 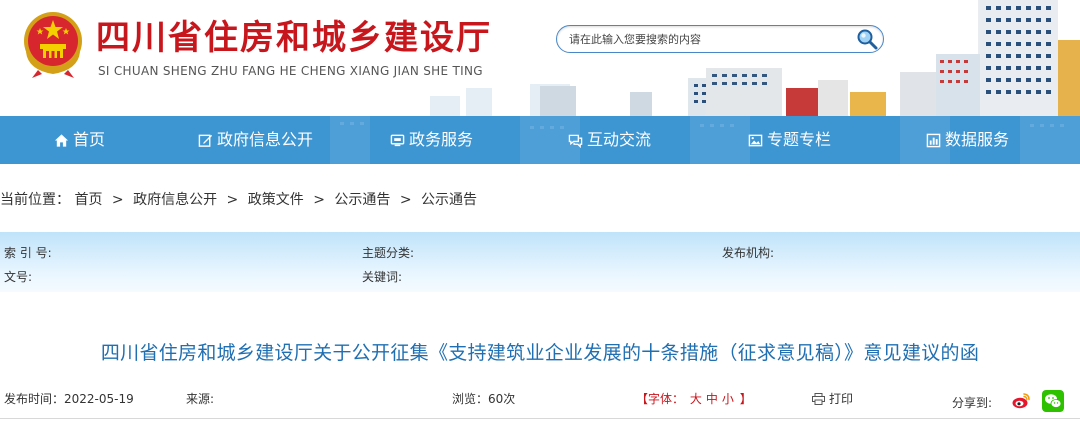 I want to click on document-number-label: 文号:, so click(x=18, y=277).